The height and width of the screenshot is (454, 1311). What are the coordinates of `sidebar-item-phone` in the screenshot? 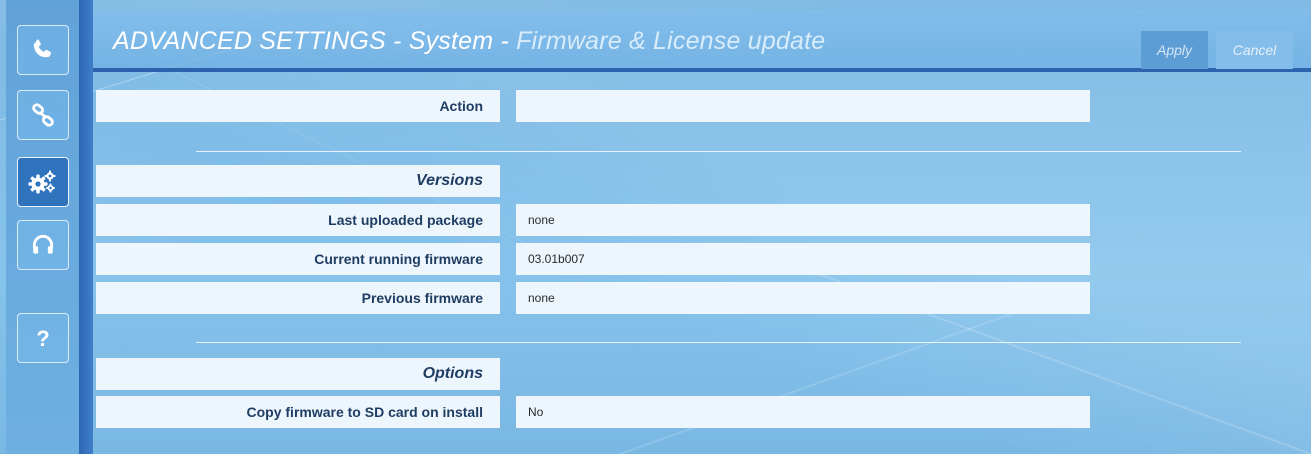 It's located at (43, 50).